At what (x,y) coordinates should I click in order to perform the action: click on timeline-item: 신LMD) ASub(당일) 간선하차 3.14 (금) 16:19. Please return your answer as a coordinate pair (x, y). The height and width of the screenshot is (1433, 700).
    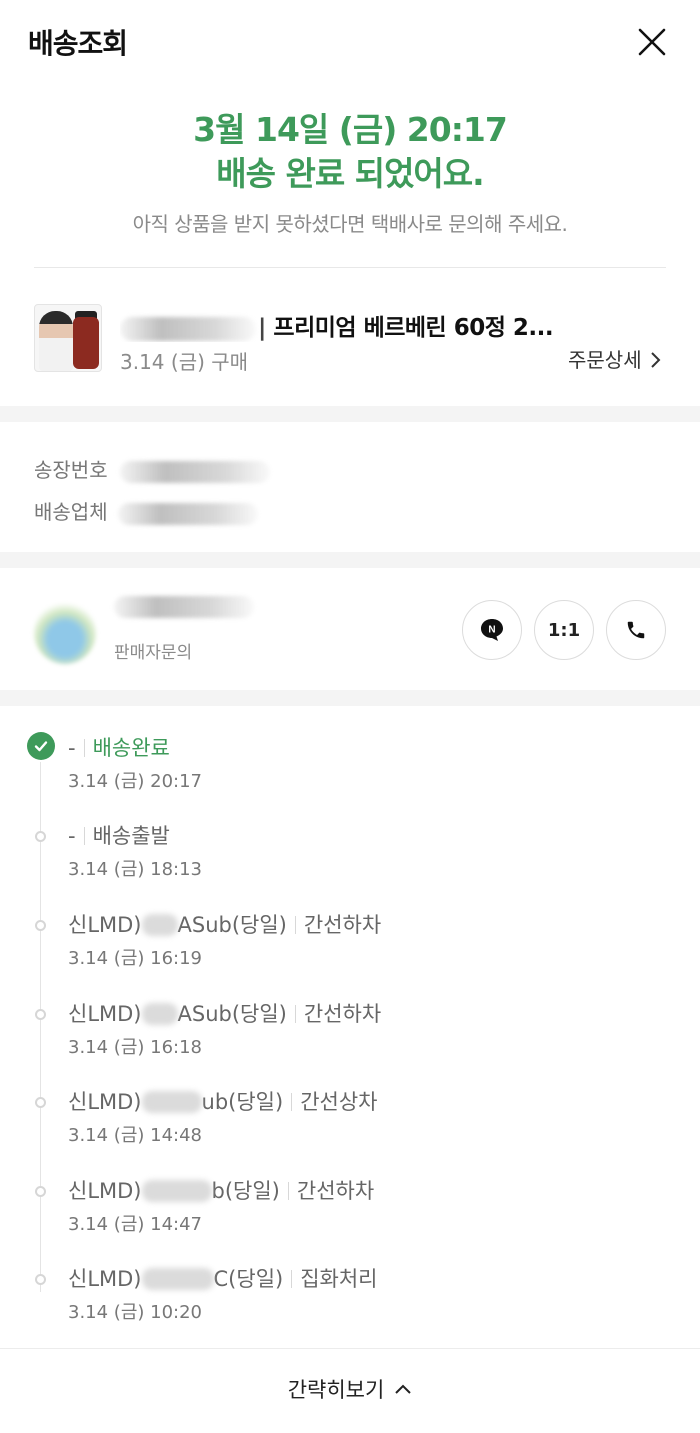
    Looking at the image, I should click on (350, 926).